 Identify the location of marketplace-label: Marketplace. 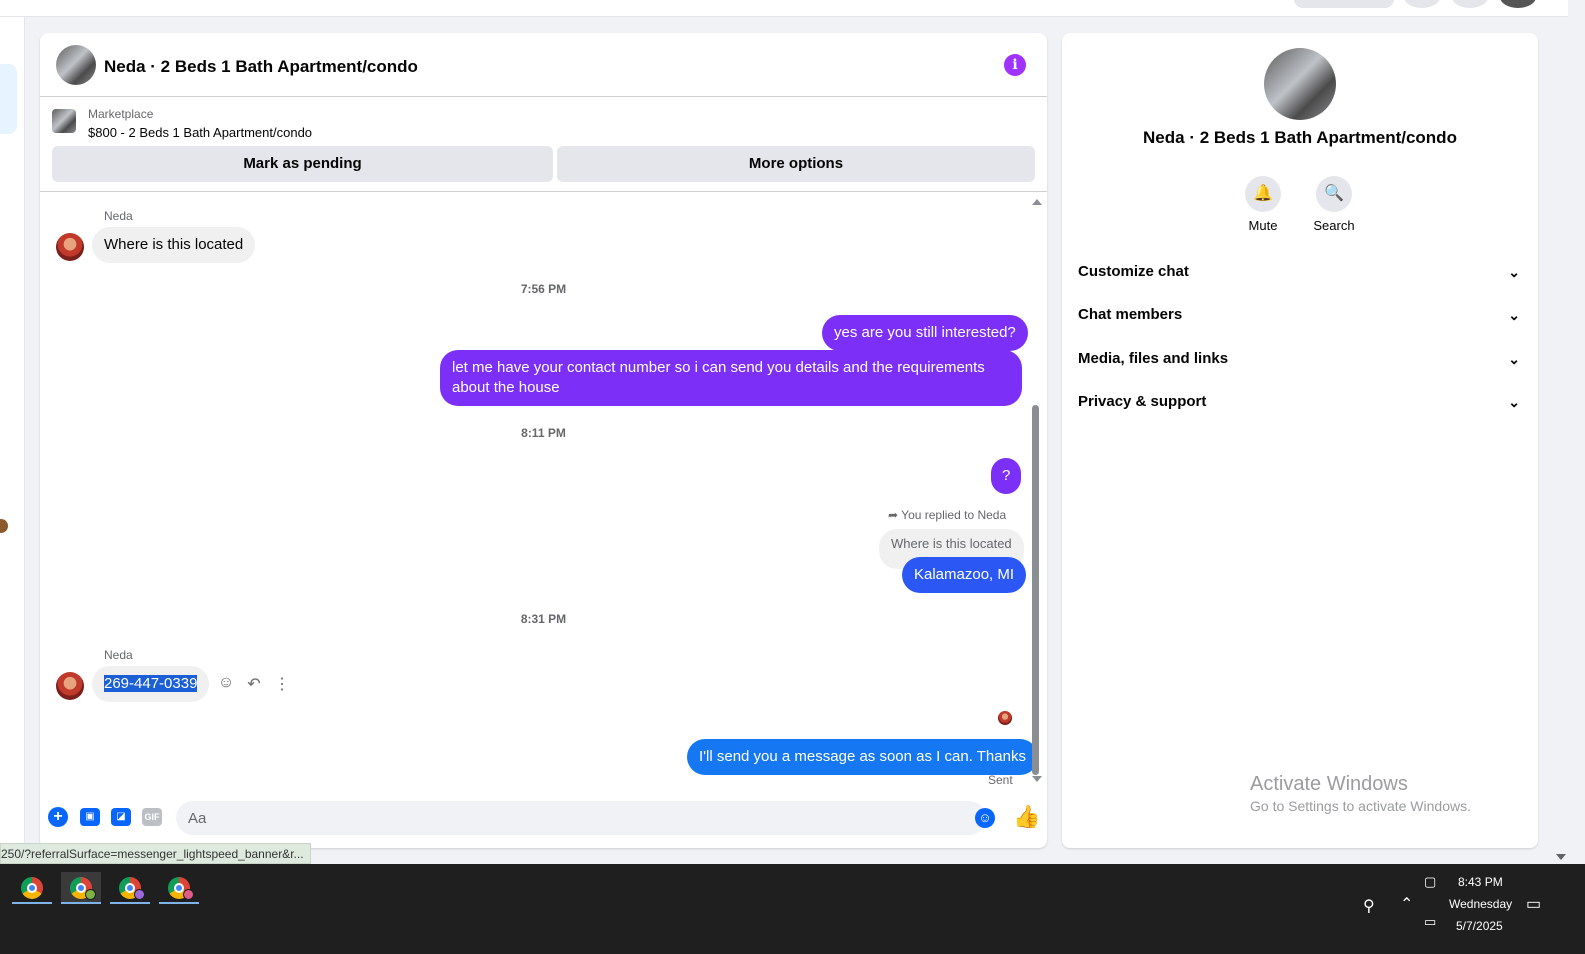
(121, 114).